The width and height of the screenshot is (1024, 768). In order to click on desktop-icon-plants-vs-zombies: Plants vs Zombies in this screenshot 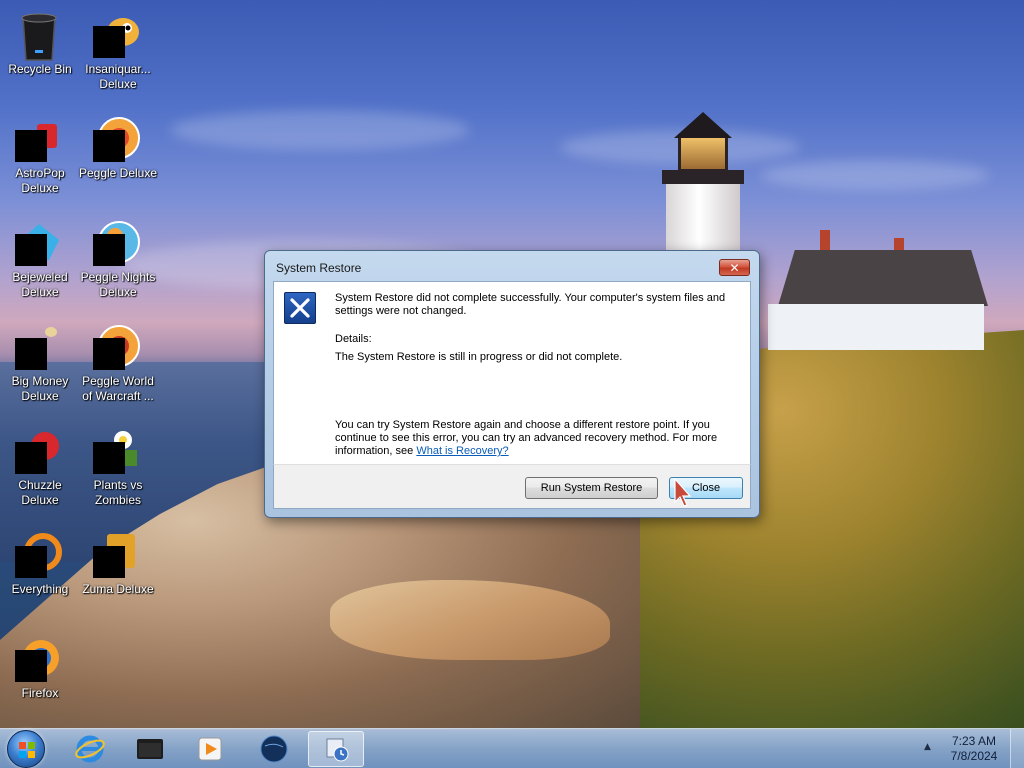, I will do `click(118, 470)`.